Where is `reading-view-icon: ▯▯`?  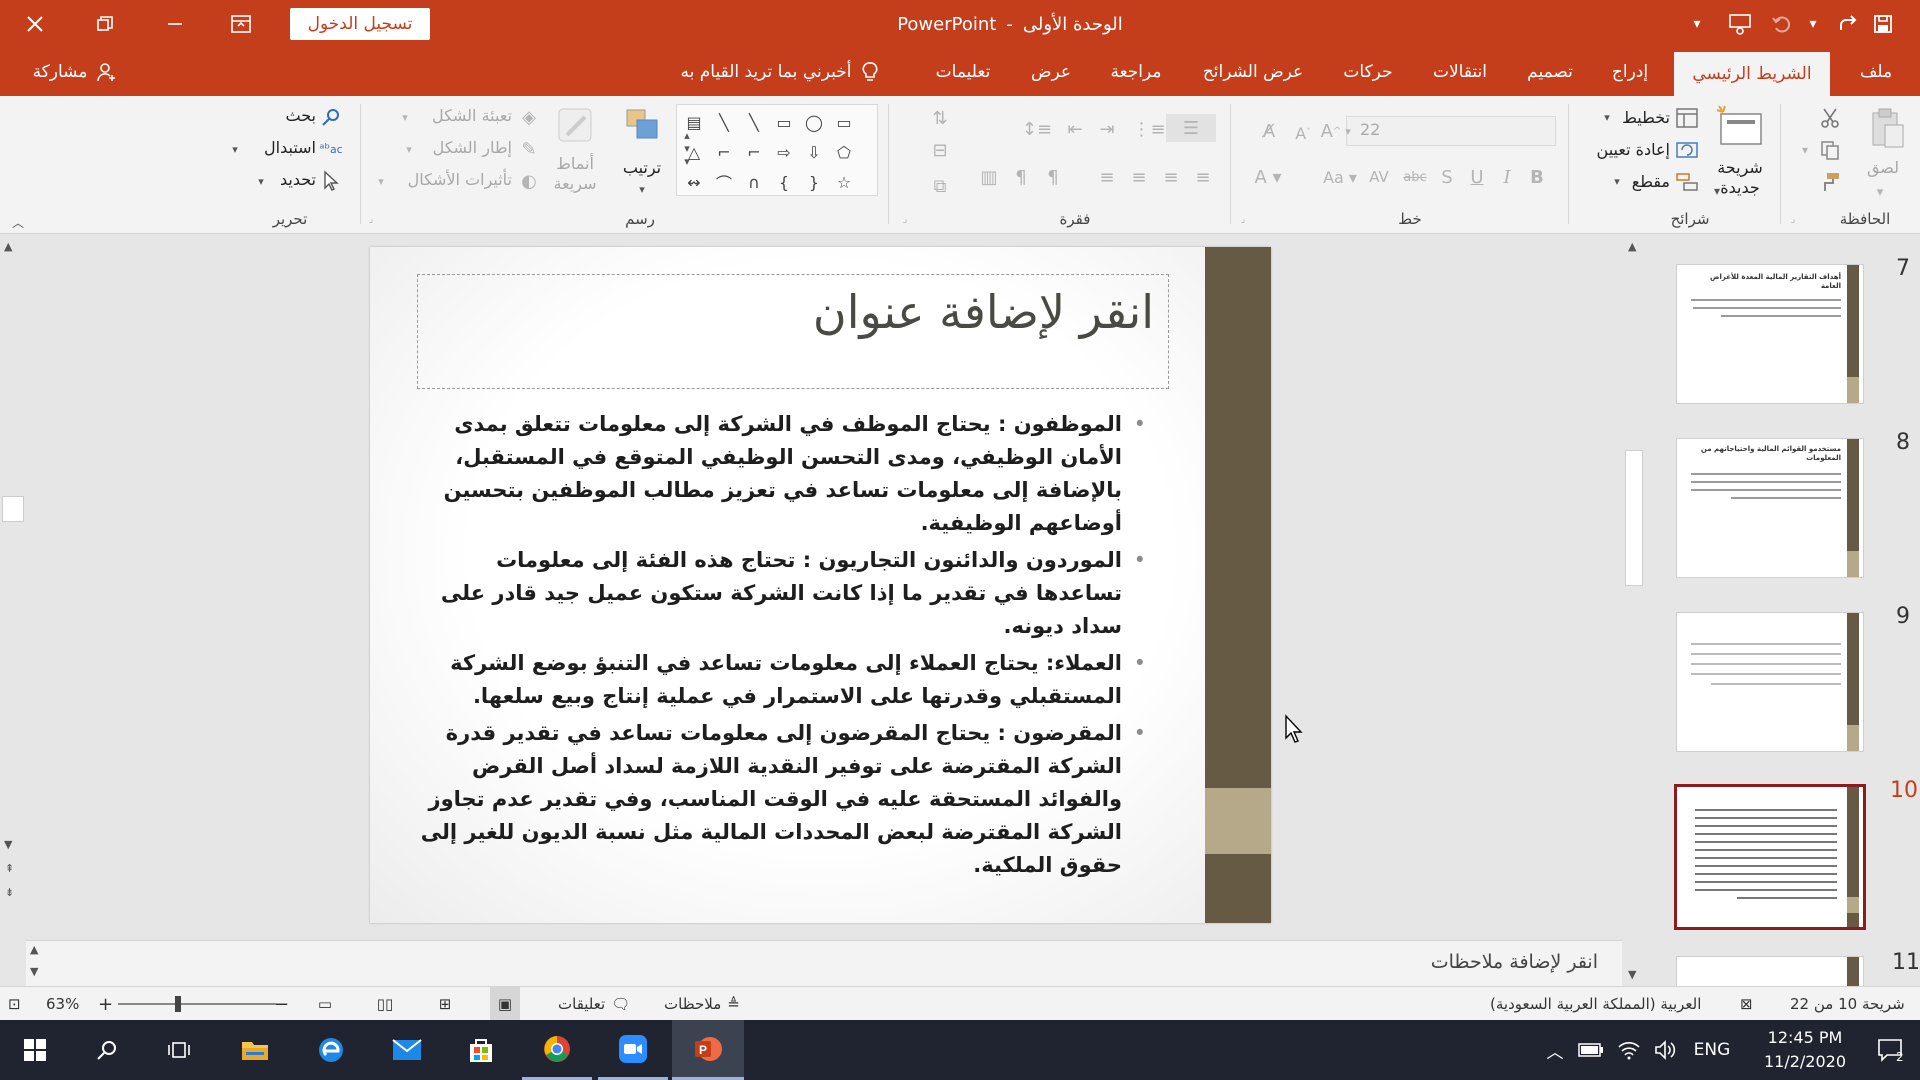
reading-view-icon: ▯▯ is located at coordinates (385, 1004).